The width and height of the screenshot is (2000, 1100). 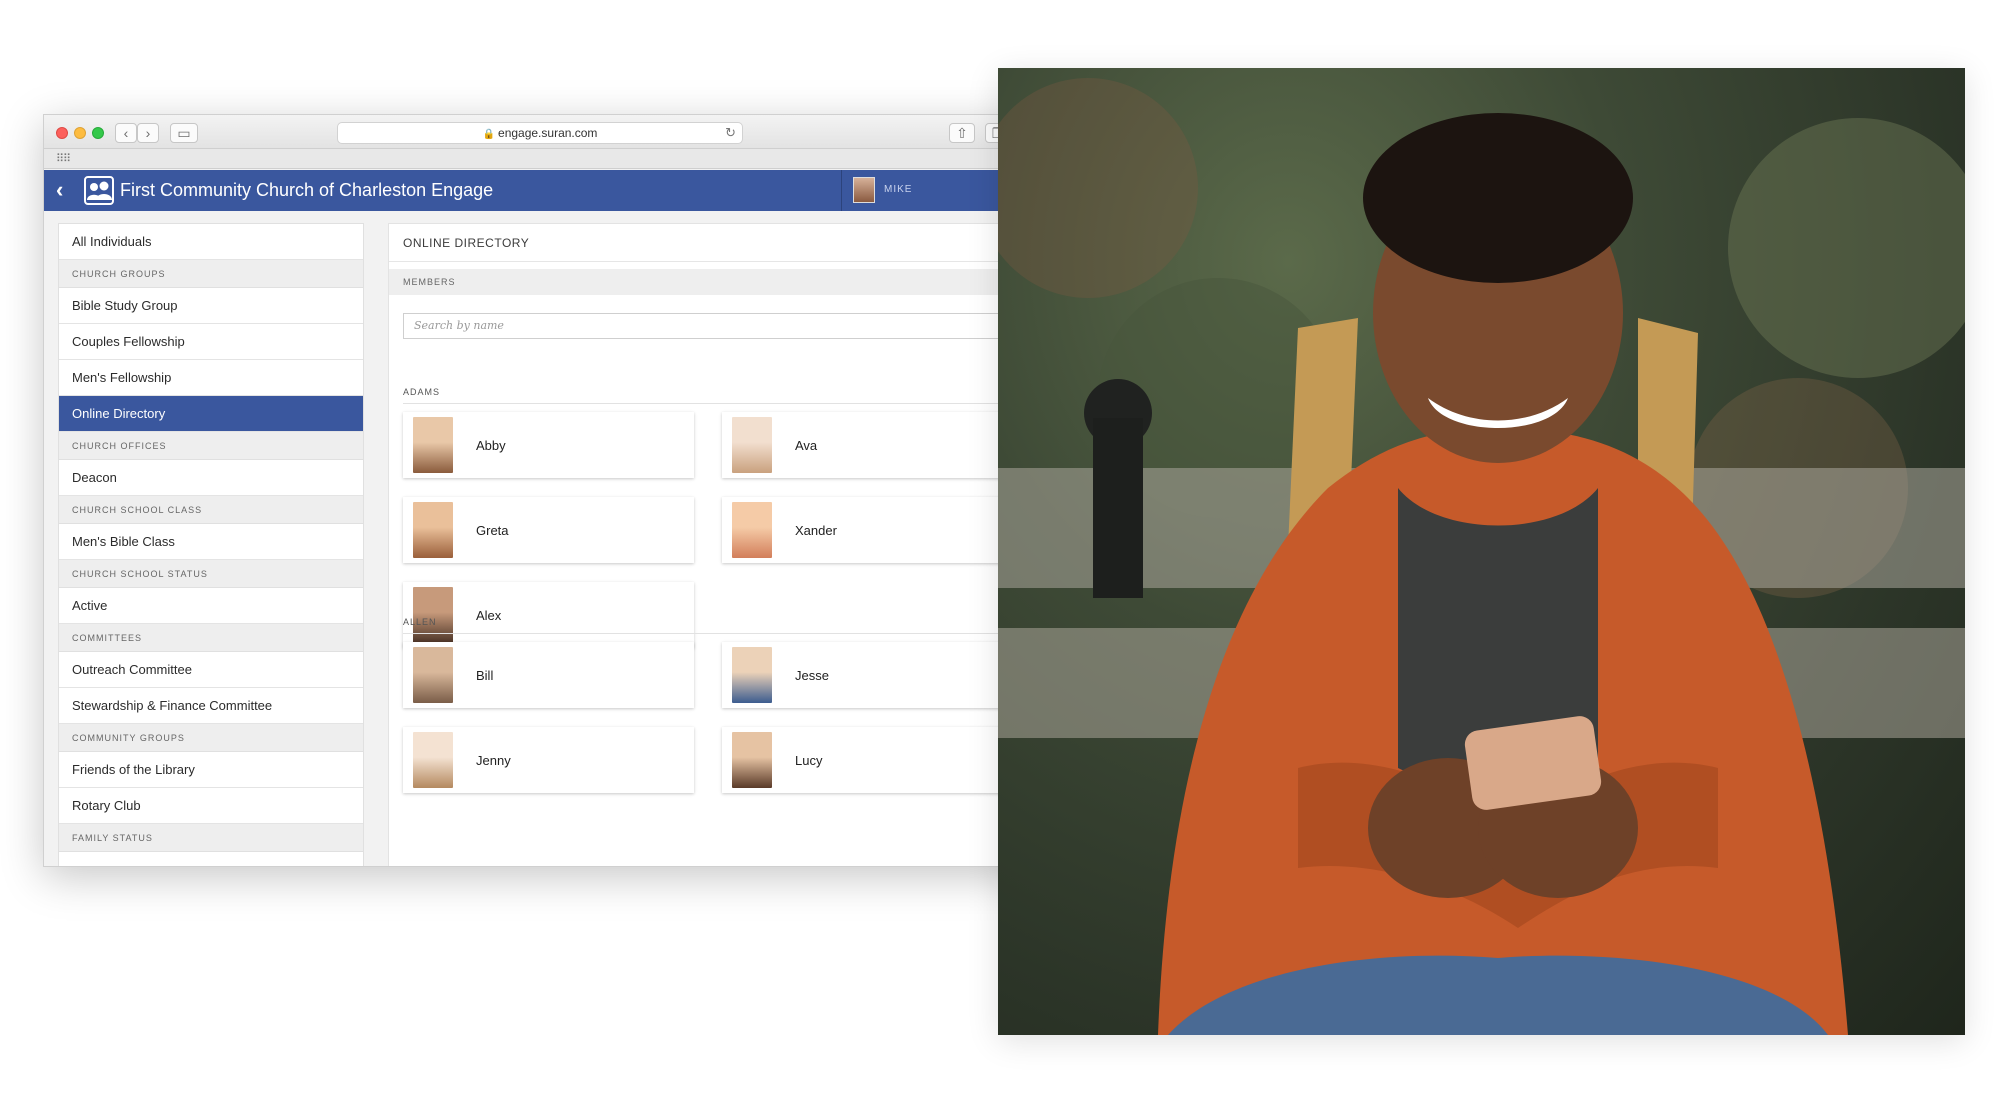 I want to click on sidebar-section-header: CHURCH SCHOOL CLASS, so click(x=211, y=510).